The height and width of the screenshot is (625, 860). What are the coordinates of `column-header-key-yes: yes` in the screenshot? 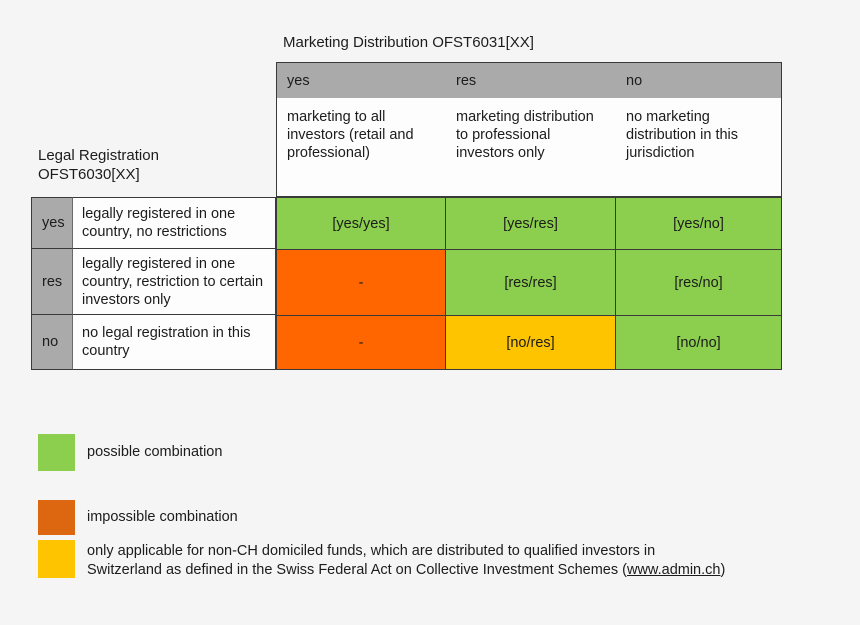 It's located at (361, 80).